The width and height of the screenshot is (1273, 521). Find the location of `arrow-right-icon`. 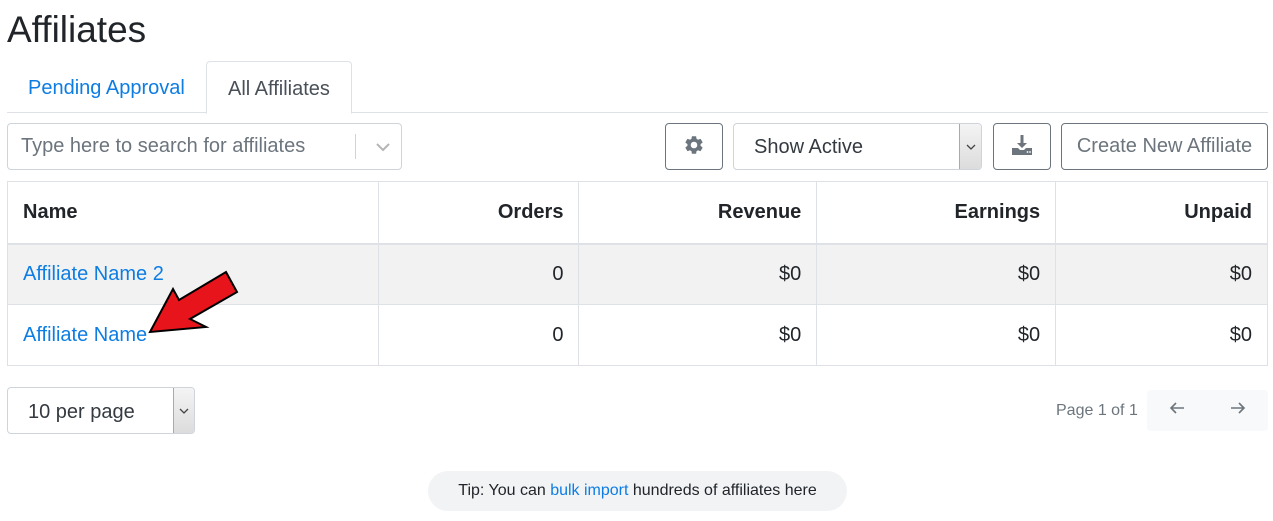

arrow-right-icon is located at coordinates (1238, 410).